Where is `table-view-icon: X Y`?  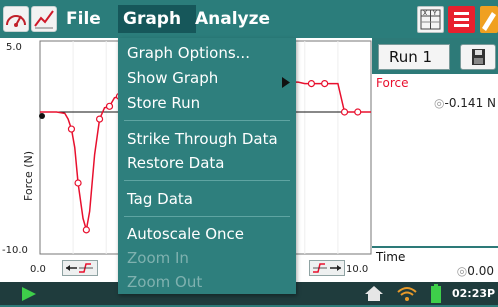 table-view-icon: X Y is located at coordinates (430, 19).